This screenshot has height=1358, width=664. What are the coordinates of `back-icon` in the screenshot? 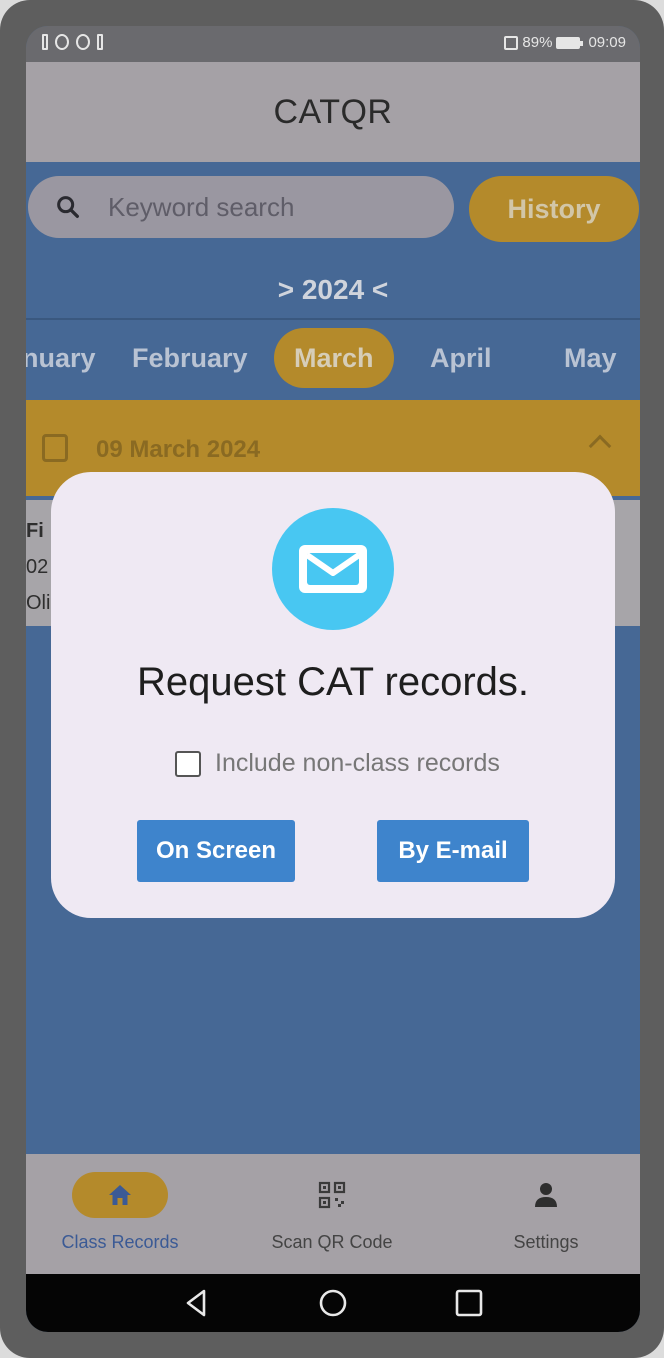 It's located at (197, 1303).